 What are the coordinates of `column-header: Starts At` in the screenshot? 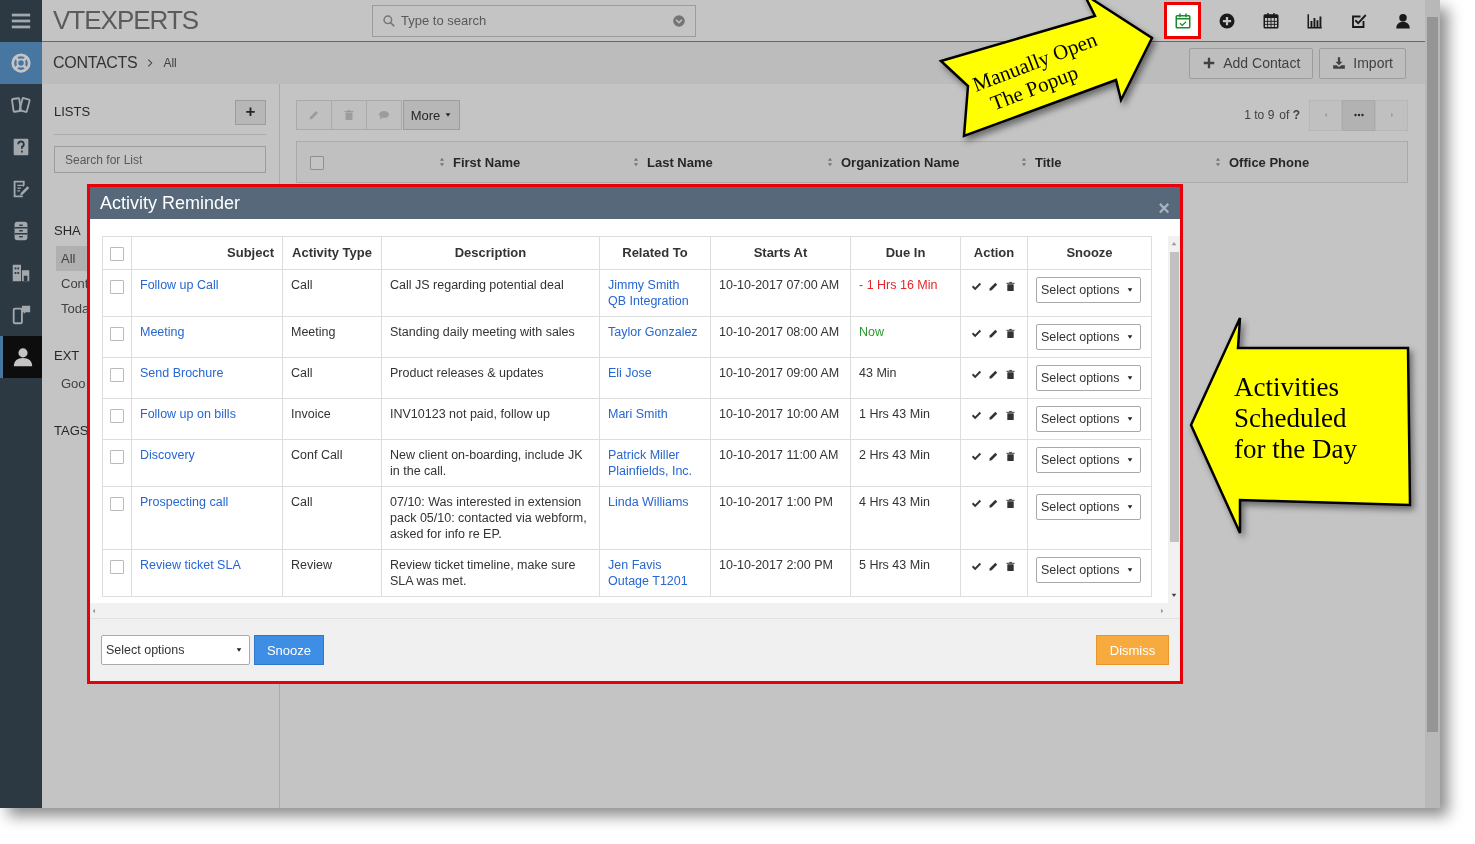 It's located at (780, 253).